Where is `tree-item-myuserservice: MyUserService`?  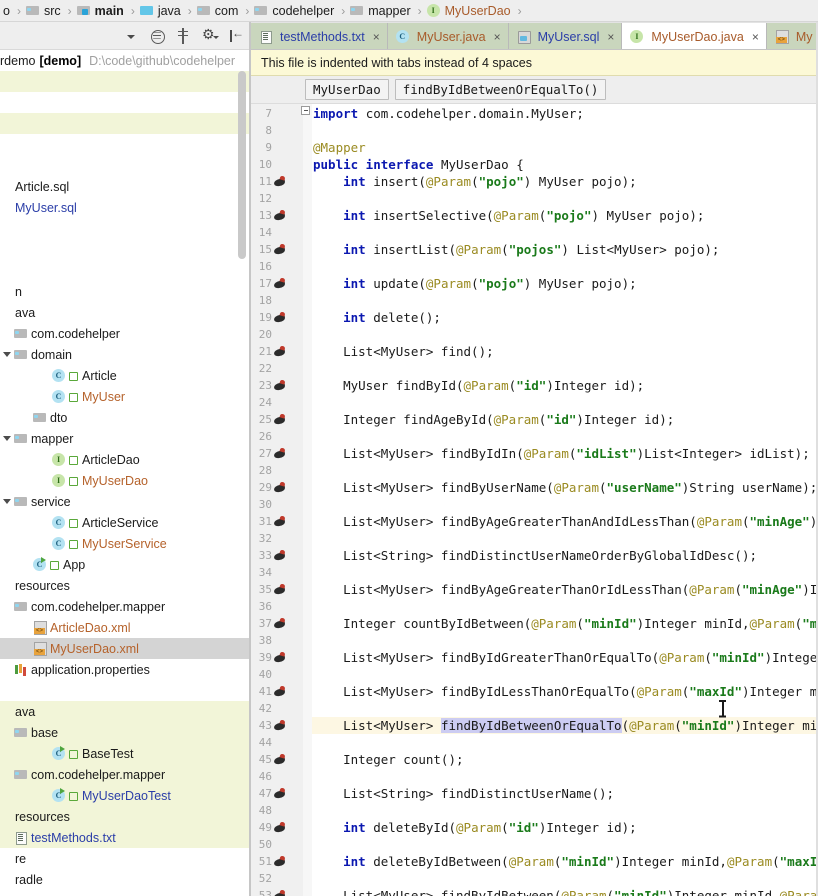
tree-item-myuserservice: MyUserService is located at coordinates (125, 543).